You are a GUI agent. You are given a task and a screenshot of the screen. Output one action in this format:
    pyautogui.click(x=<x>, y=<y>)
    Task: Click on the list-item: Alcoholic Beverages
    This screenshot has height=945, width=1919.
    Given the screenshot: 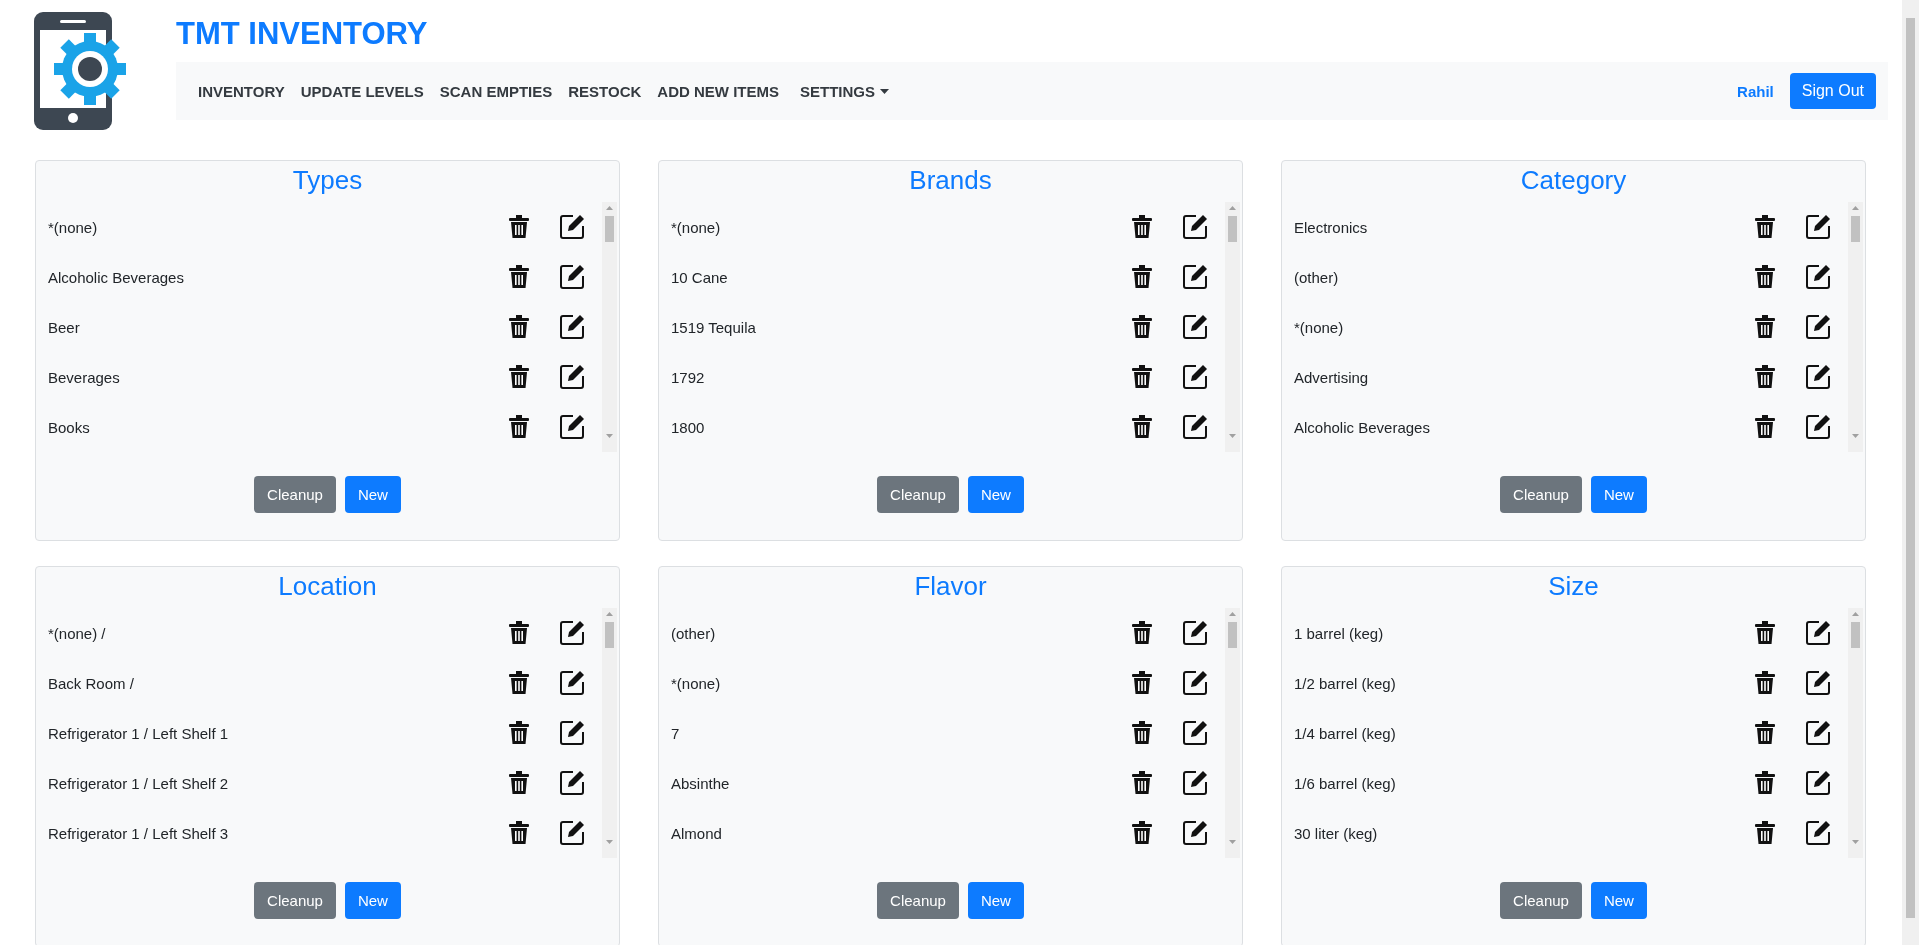 What is the action you would take?
    pyautogui.click(x=1362, y=427)
    